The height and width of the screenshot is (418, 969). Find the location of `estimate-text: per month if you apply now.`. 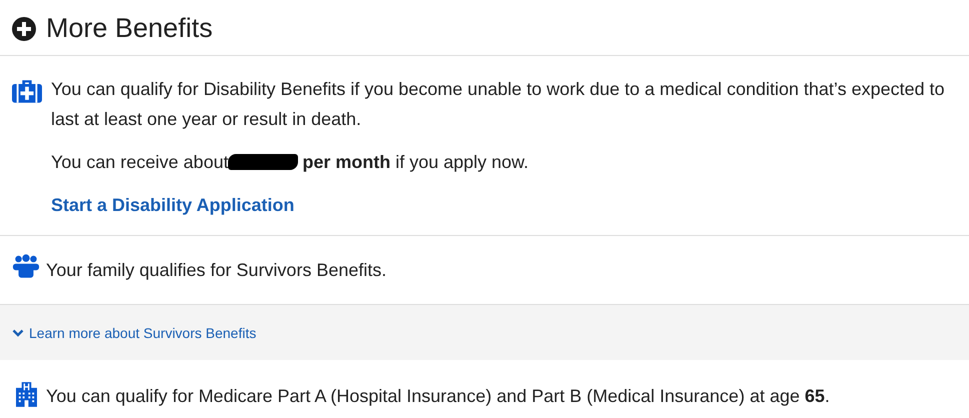

estimate-text: per month if you apply now. is located at coordinates (415, 162).